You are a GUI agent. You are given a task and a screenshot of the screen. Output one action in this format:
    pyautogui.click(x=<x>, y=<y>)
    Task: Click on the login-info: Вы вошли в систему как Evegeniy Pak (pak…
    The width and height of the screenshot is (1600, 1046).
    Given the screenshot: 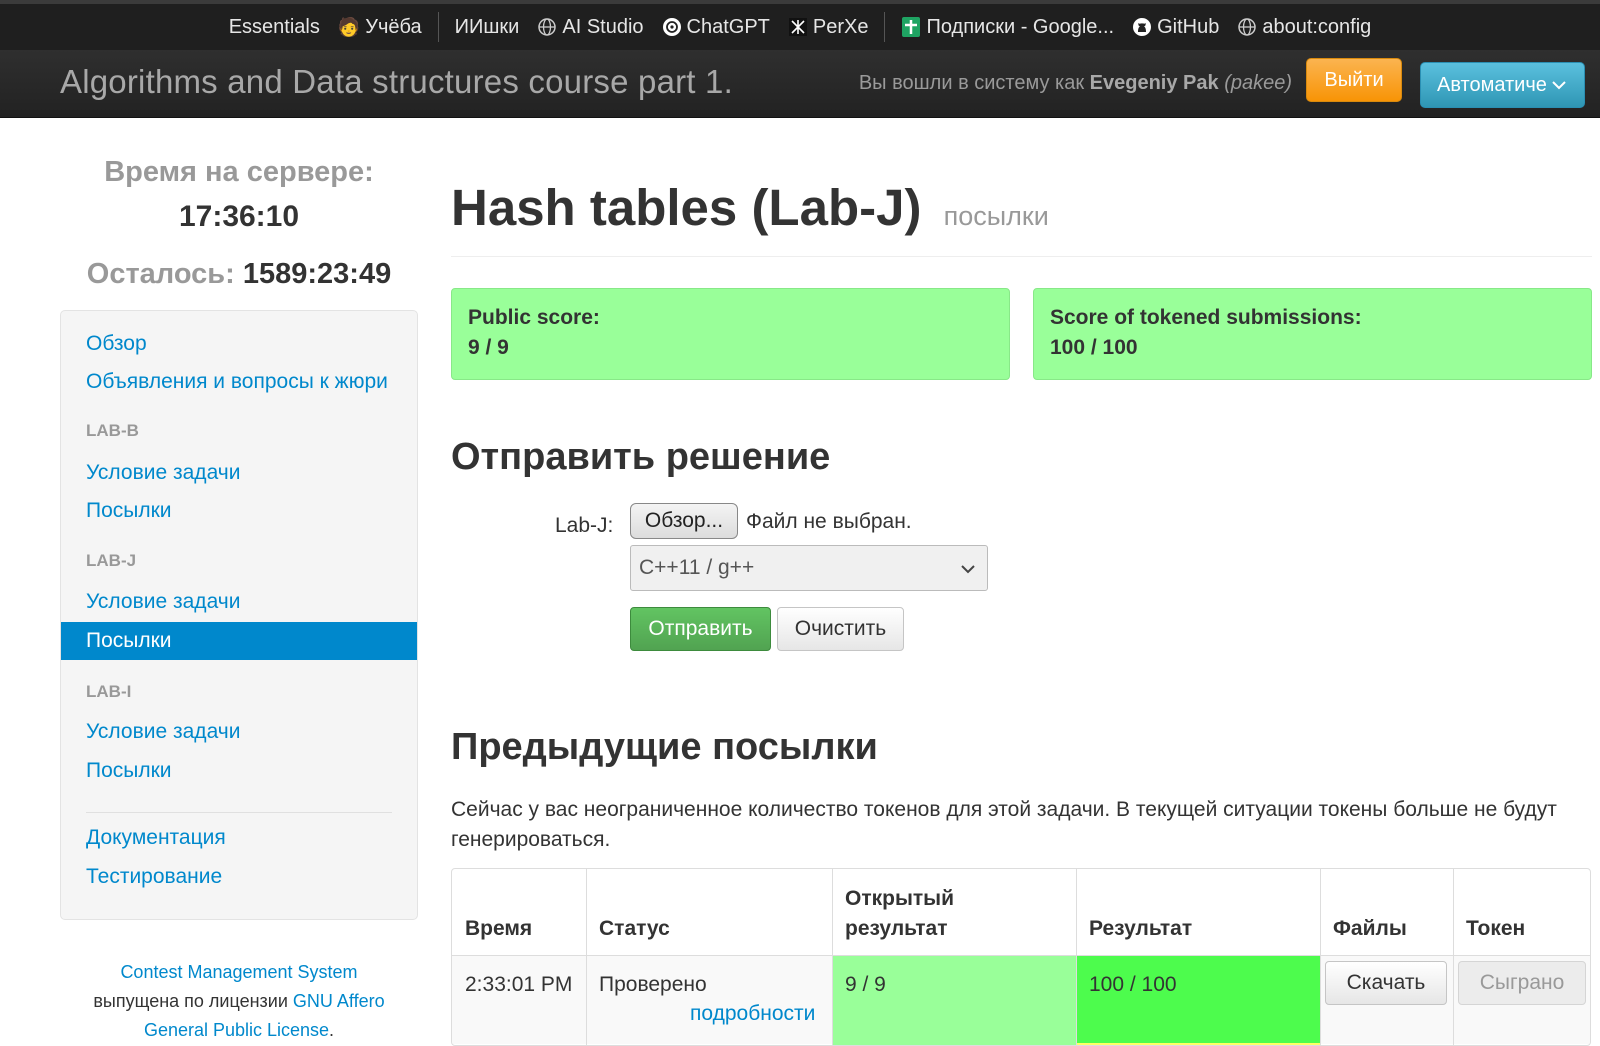 What is the action you would take?
    pyautogui.click(x=1075, y=83)
    